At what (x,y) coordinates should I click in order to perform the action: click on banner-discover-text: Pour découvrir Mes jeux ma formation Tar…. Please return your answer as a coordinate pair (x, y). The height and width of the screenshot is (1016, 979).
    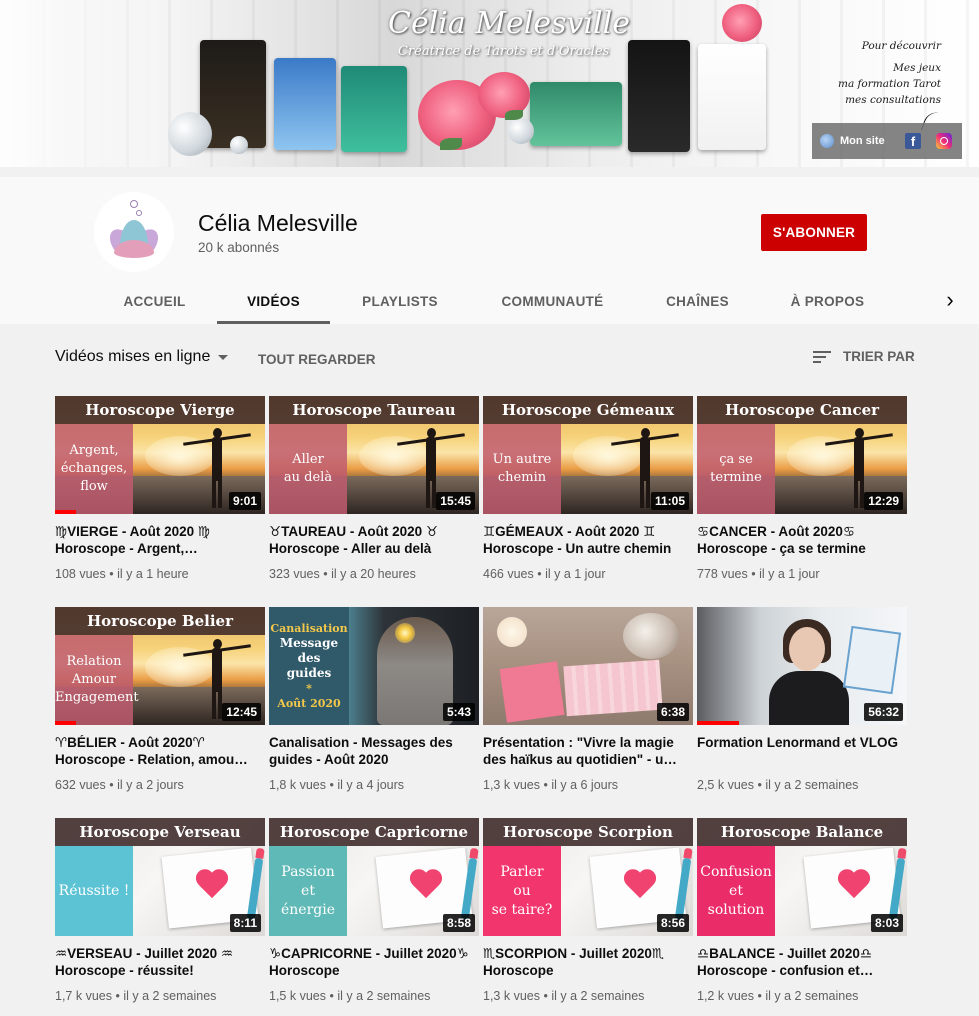
    Looking at the image, I should click on (892, 73).